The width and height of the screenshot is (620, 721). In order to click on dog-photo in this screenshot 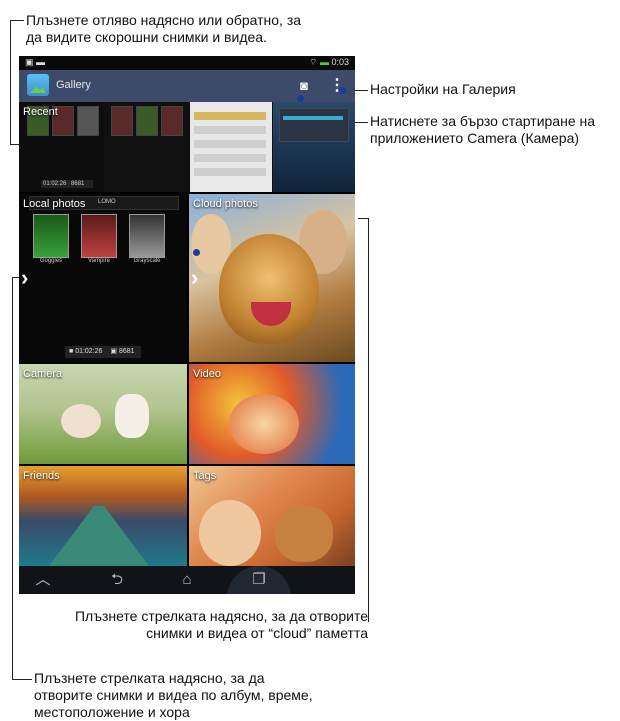, I will do `click(269, 289)`.